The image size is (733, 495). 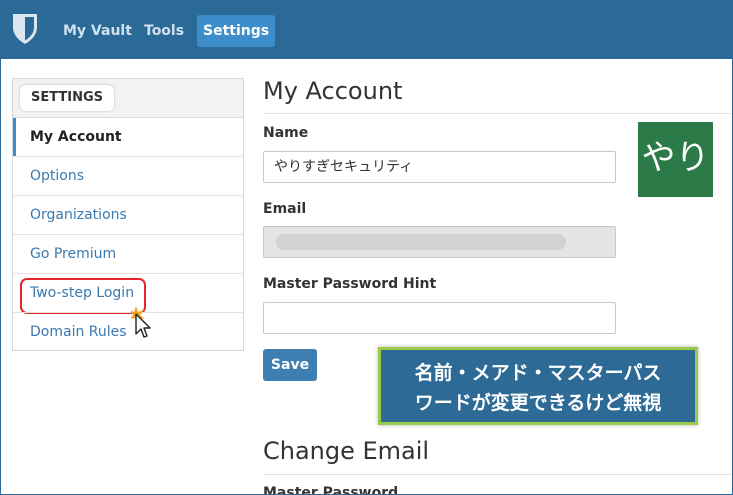 What do you see at coordinates (333, 91) in the screenshot?
I see `page-title: My Account` at bounding box center [333, 91].